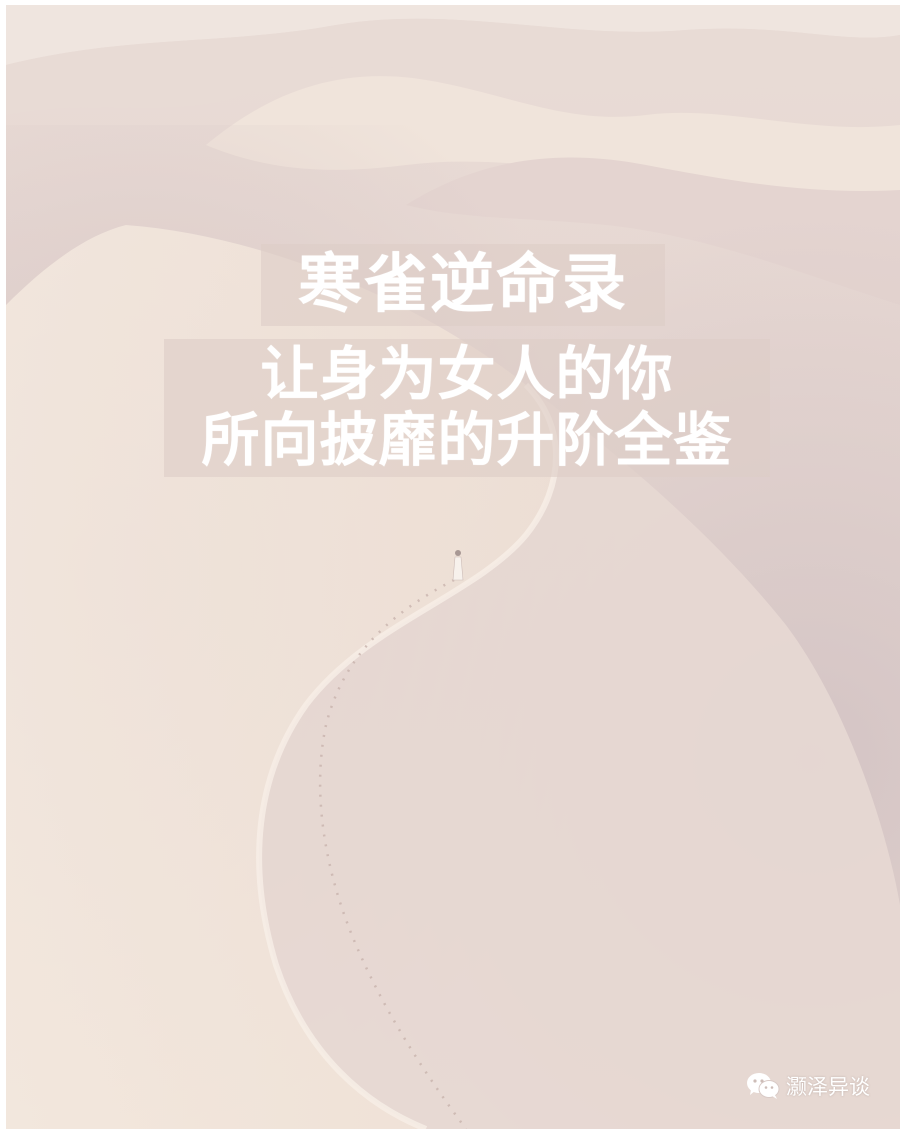 This screenshot has width=906, height=1134. Describe the element at coordinates (467, 374) in the screenshot. I see `subtitle-line-1: 让身为女人的你` at that location.